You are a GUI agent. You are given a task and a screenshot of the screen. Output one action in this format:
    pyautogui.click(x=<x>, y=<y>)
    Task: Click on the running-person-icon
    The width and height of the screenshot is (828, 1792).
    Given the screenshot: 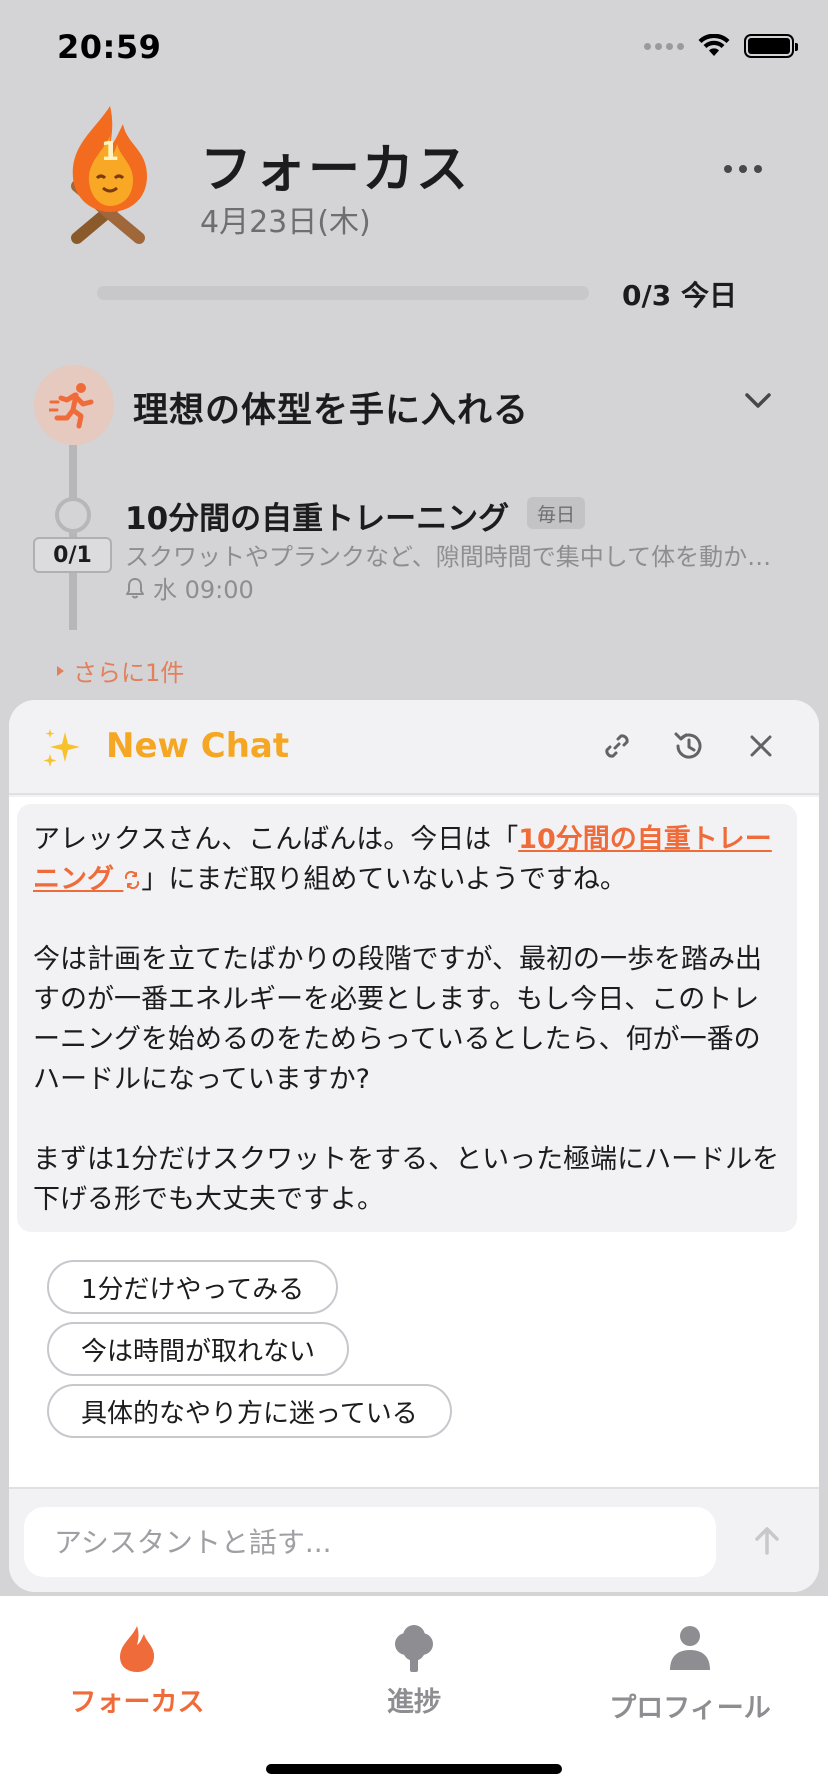 What is the action you would take?
    pyautogui.click(x=74, y=405)
    